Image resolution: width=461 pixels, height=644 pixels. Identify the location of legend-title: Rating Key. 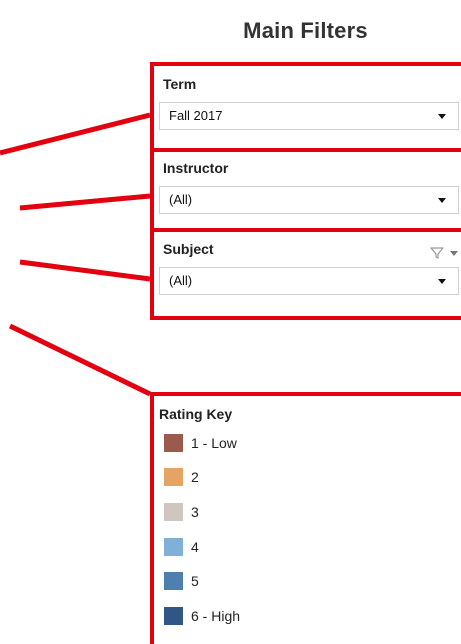
(196, 414).